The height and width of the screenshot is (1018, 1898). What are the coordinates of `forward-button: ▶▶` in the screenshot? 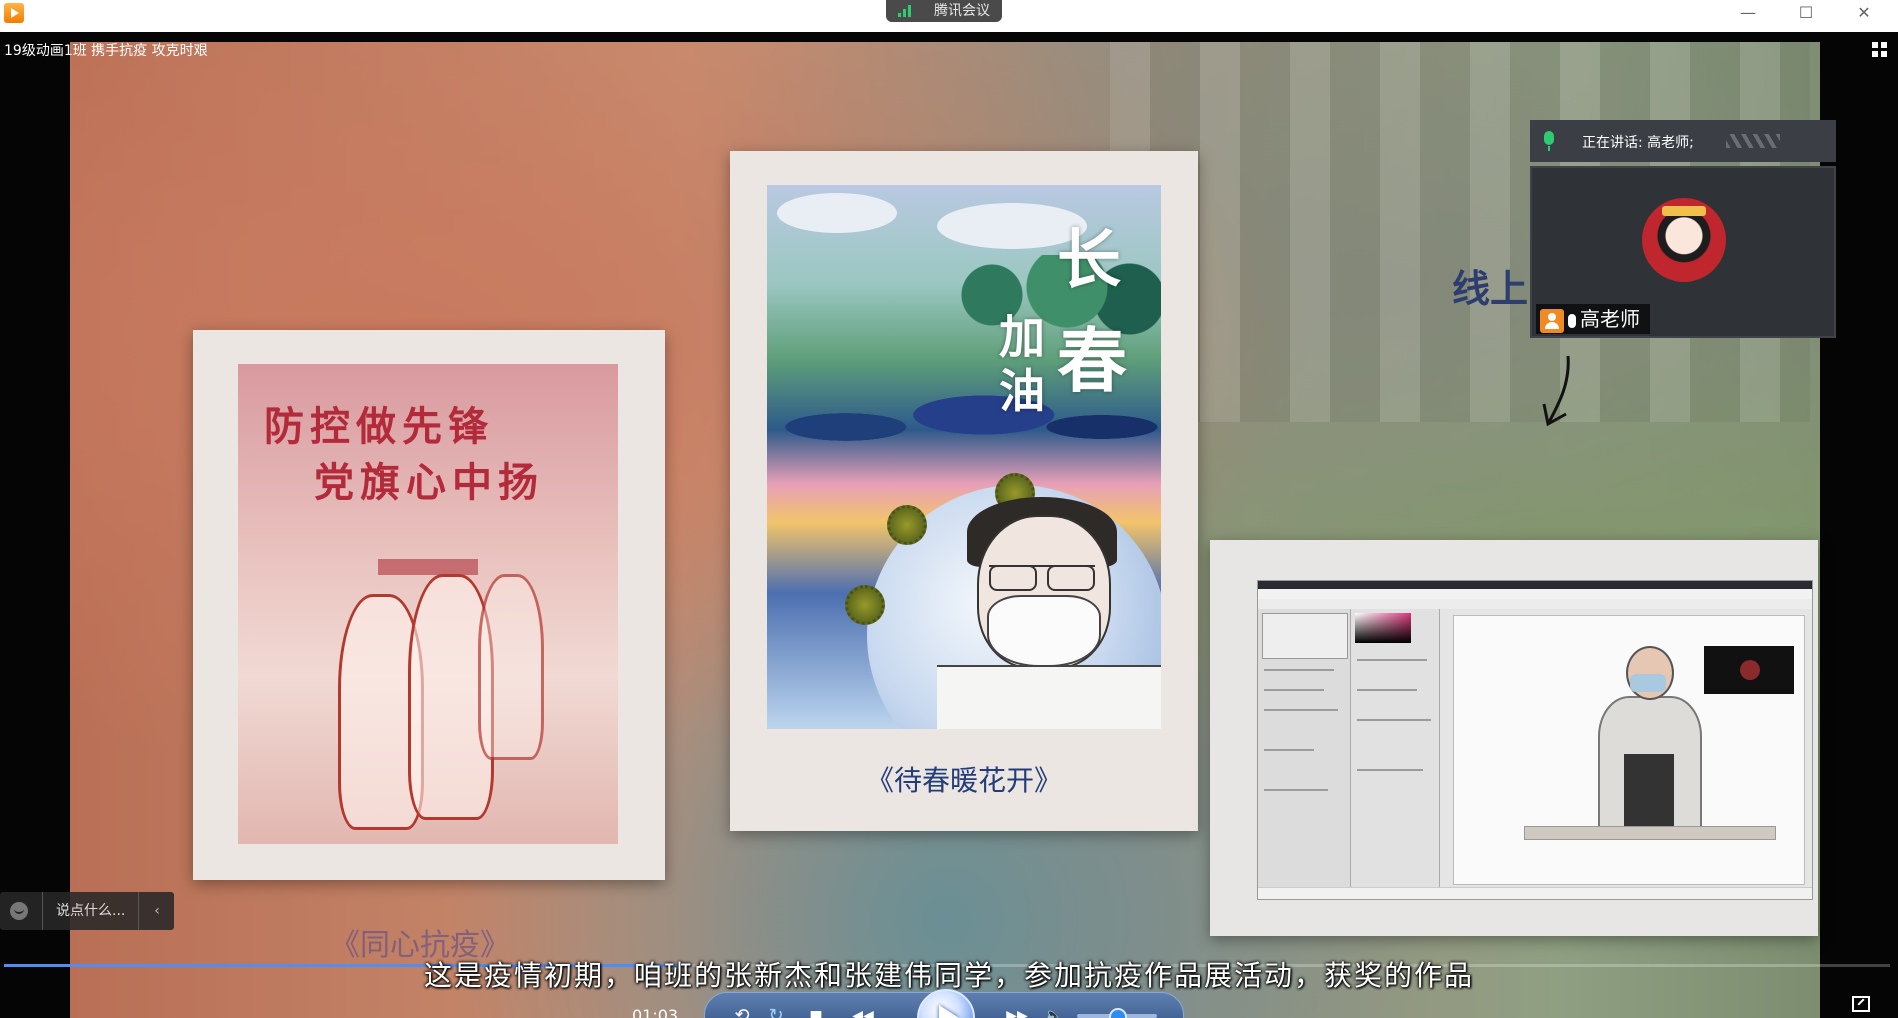 It's located at (1017, 1009).